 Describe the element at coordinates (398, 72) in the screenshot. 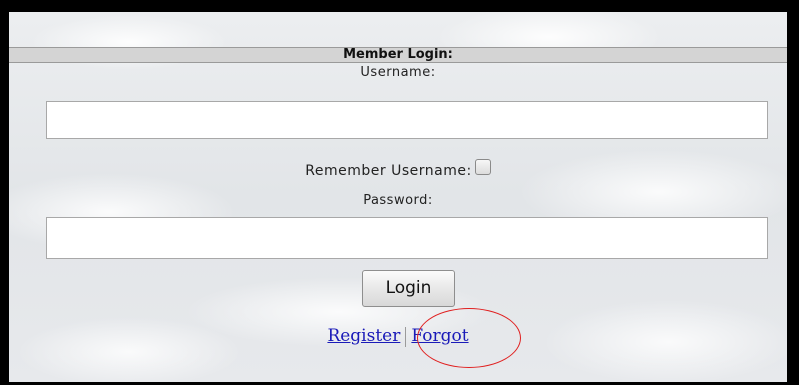

I see `username-label: Username:` at that location.